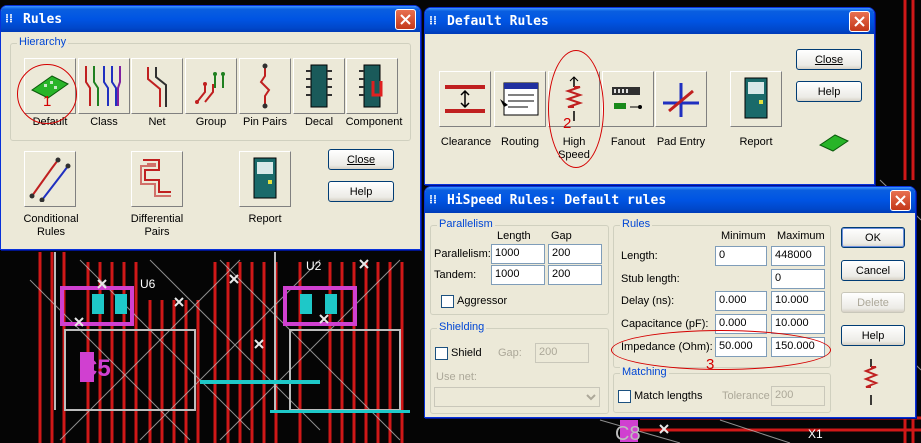 This screenshot has height=443, width=921. What do you see at coordinates (465, 99) in the screenshot?
I see `clearance-button` at bounding box center [465, 99].